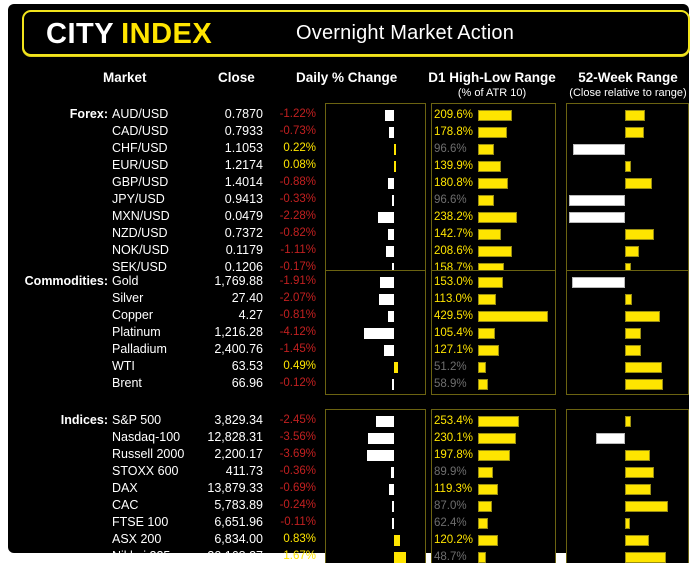 The image size is (697, 563). Describe the element at coordinates (450, 523) in the screenshot. I see `d1-range-label: 62.4%` at that location.